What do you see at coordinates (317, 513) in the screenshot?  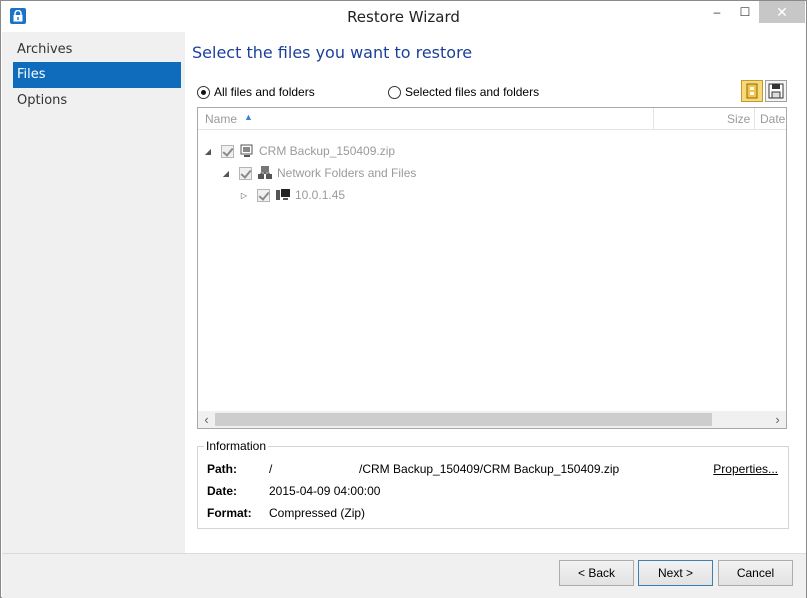 I see `format-value: Compressed (Zip)` at bounding box center [317, 513].